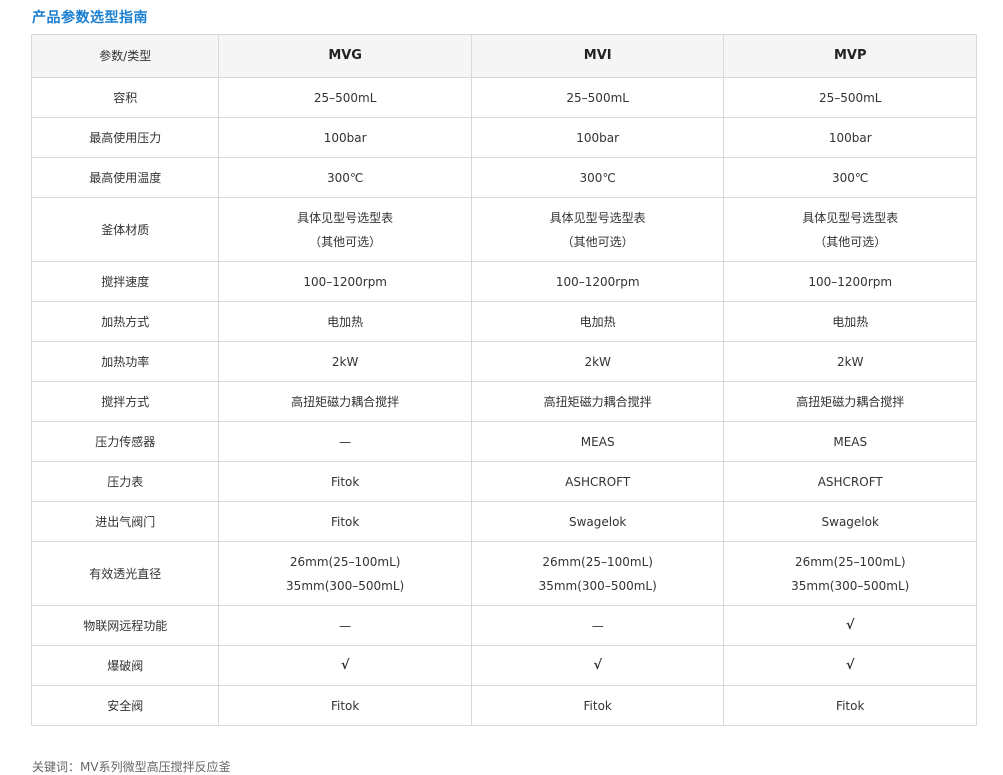  I want to click on table-row: 最高使用压力 100bar 100bar 100bar, so click(503, 137).